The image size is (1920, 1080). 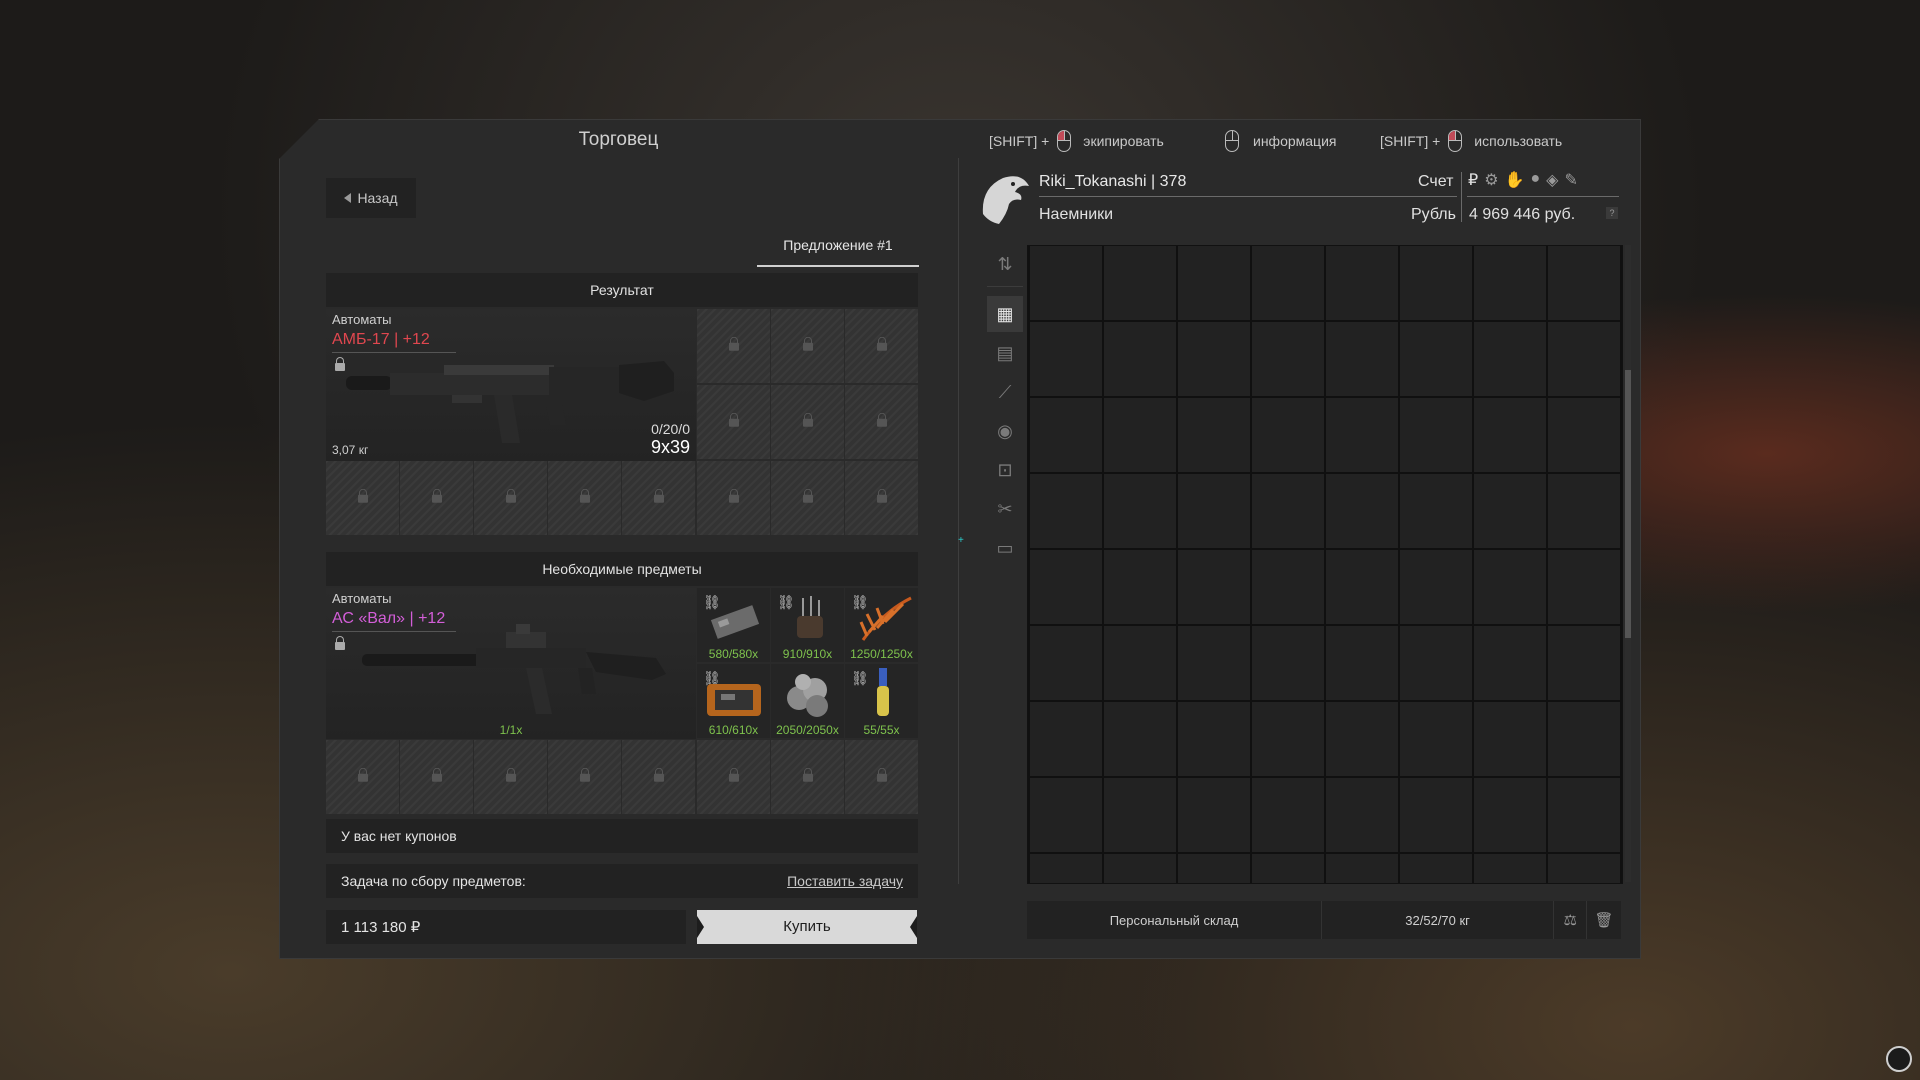 What do you see at coordinates (1005, 431) in the screenshot?
I see `artifact-icon: ◉` at bounding box center [1005, 431].